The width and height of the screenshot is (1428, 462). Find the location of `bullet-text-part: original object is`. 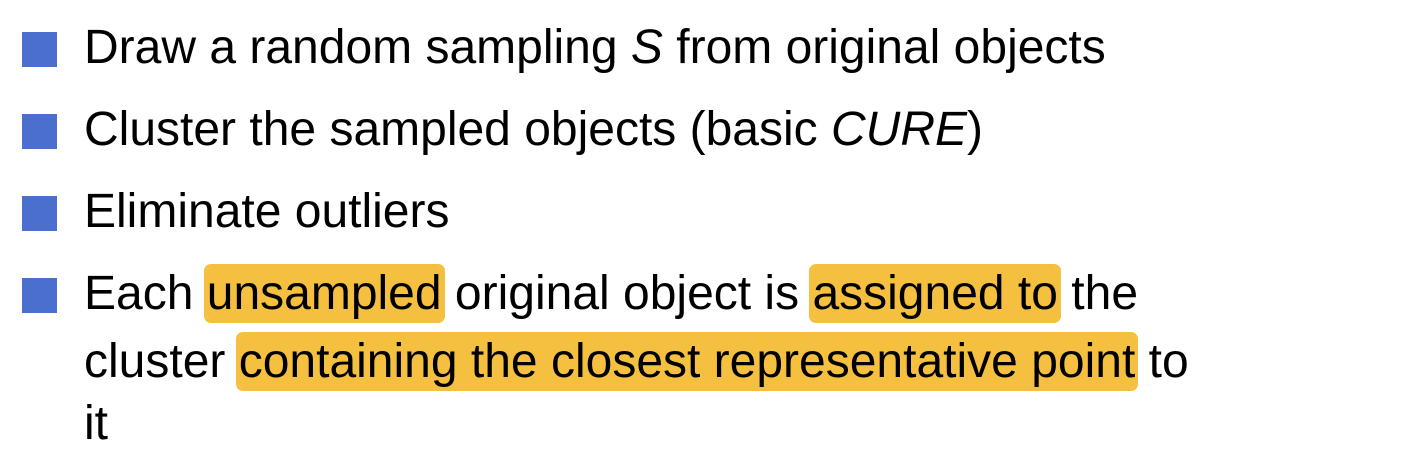

bullet-text-part: original object is is located at coordinates (627, 293).